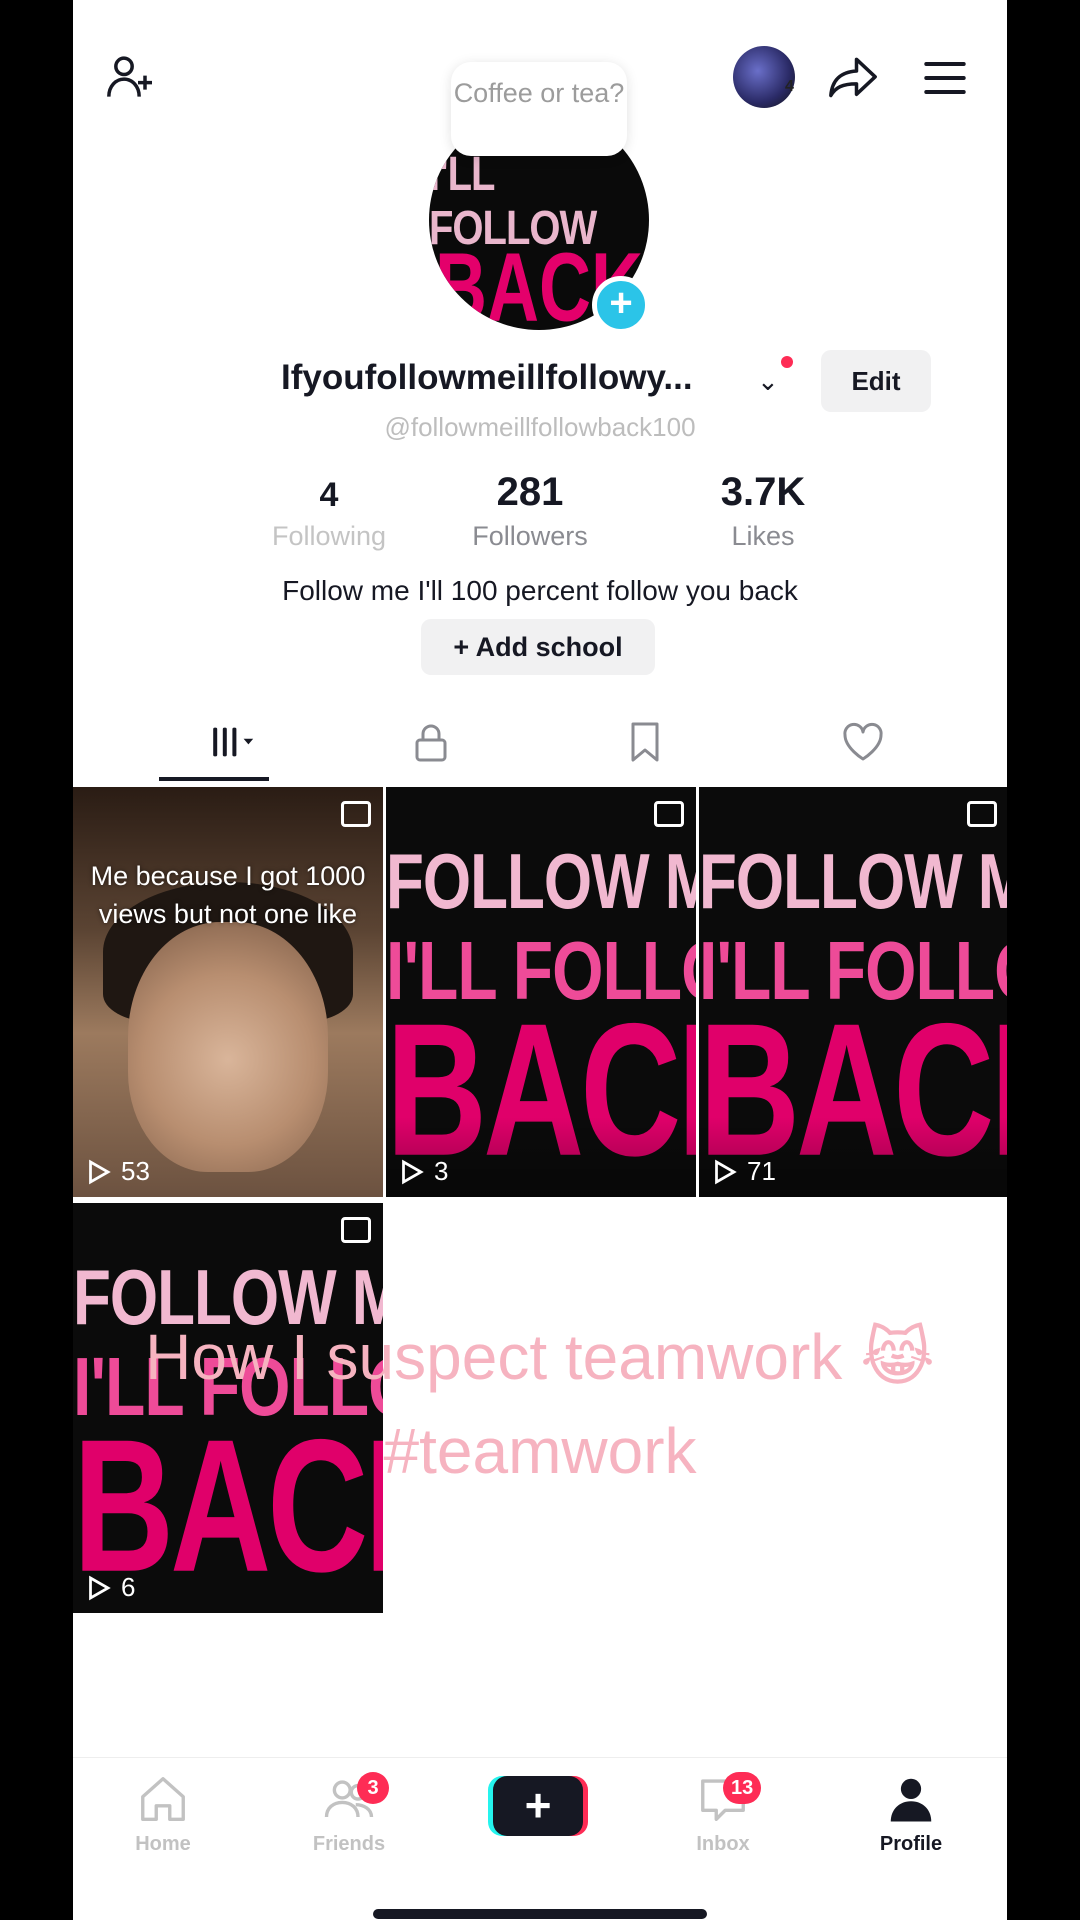  I want to click on view-count: 3, so click(422, 1171).